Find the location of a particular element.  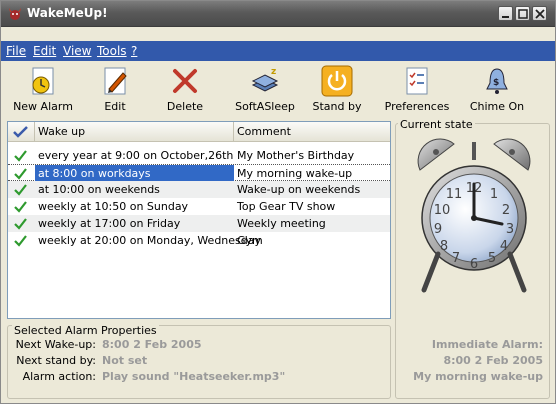

svg-text: 1 is located at coordinates (494, 194).